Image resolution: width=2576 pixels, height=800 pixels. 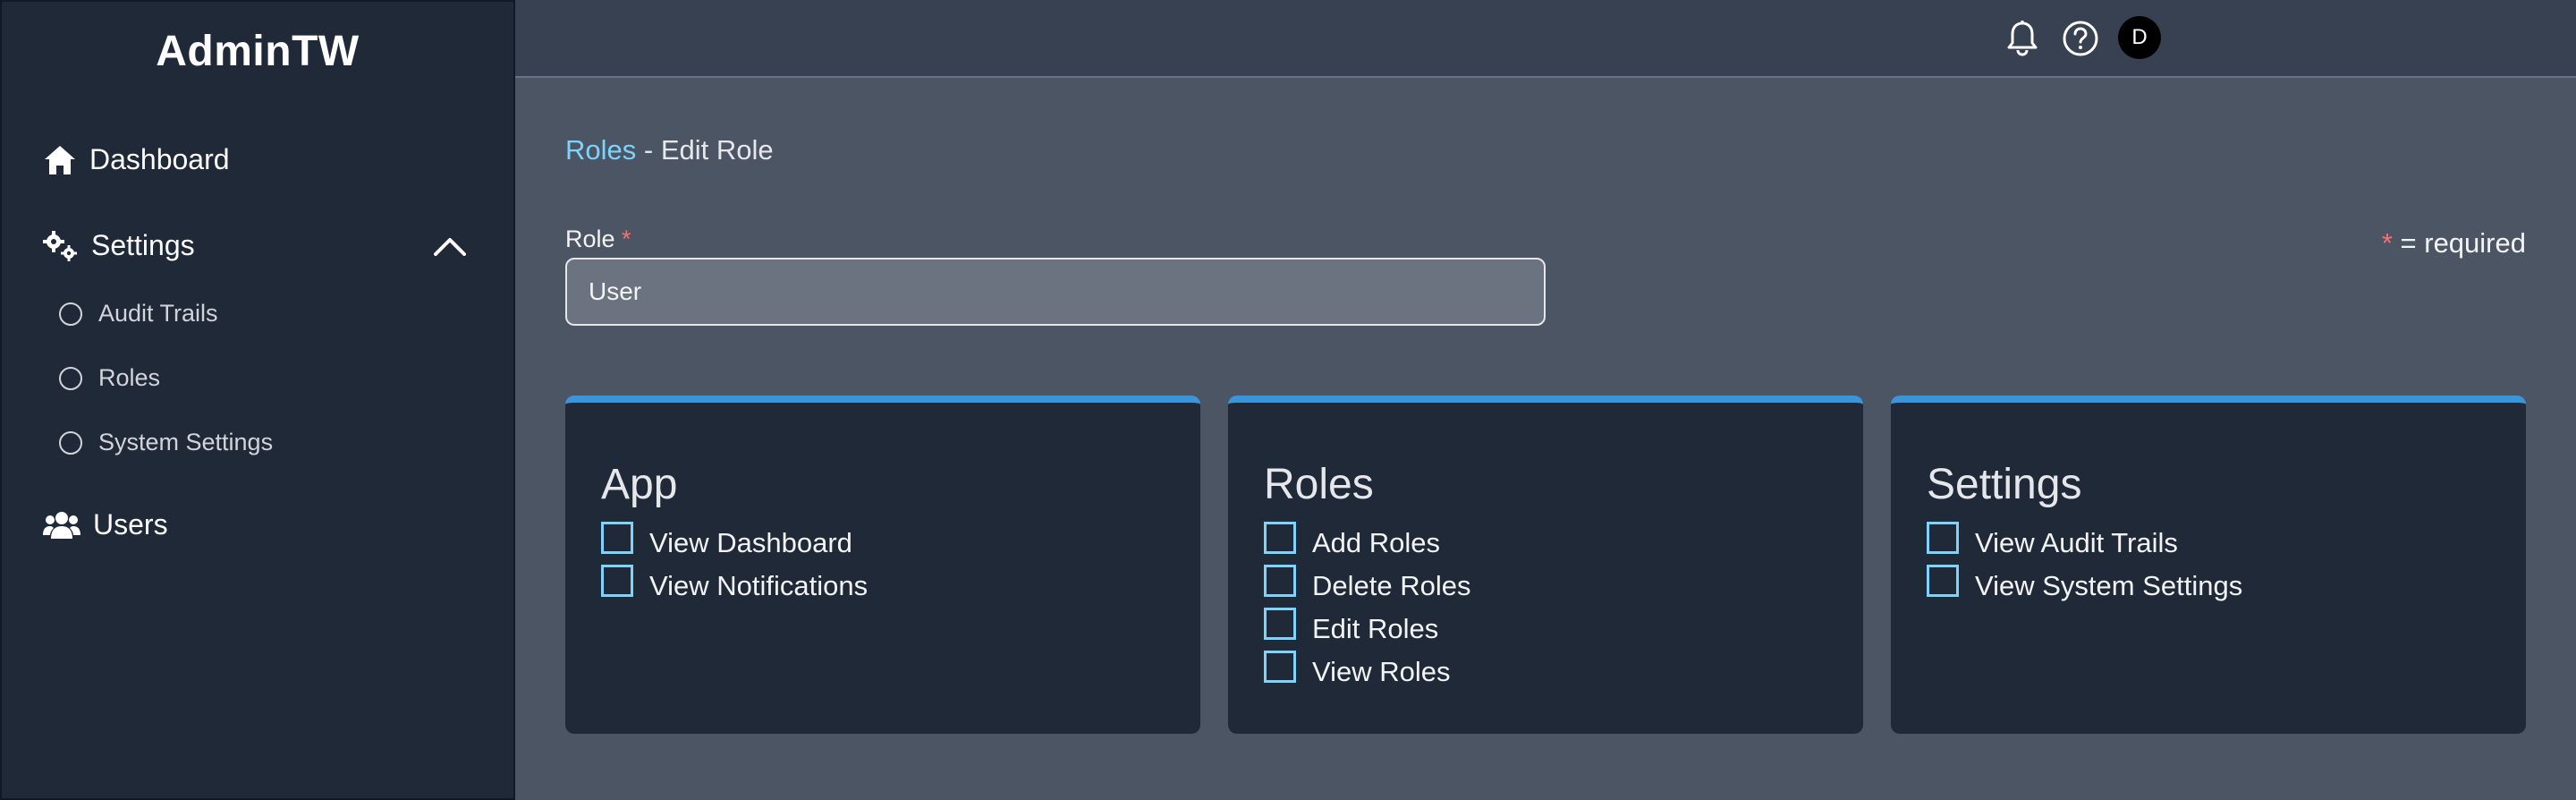 I want to click on permission-view-dashboard: View Dashboard, so click(x=883, y=543).